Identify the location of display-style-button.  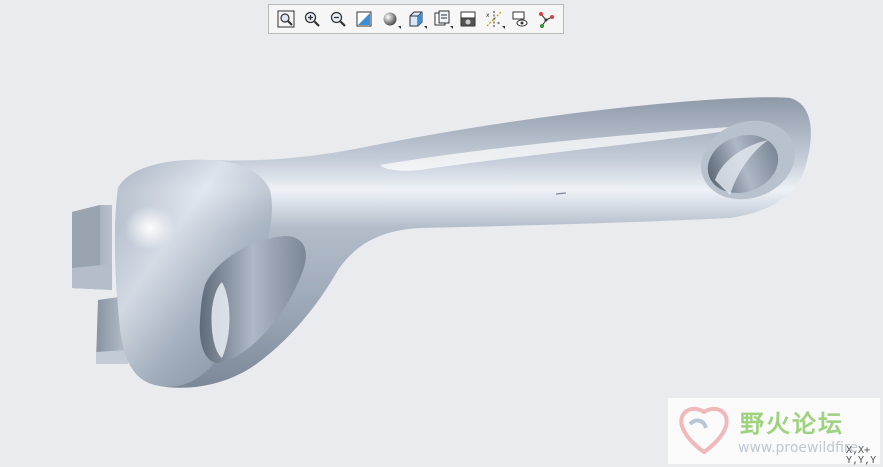
(390, 19).